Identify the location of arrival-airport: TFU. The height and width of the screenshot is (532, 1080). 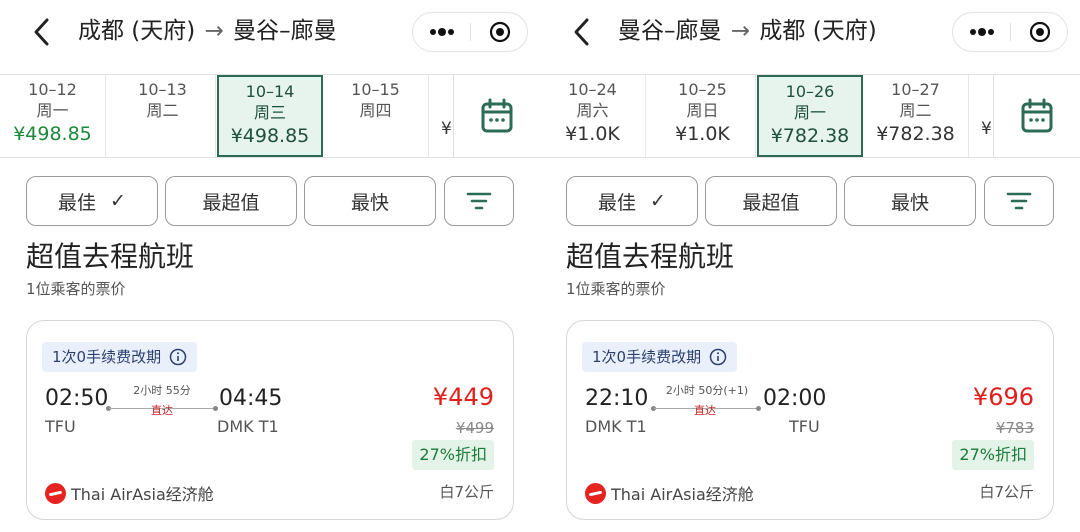
(804, 426).